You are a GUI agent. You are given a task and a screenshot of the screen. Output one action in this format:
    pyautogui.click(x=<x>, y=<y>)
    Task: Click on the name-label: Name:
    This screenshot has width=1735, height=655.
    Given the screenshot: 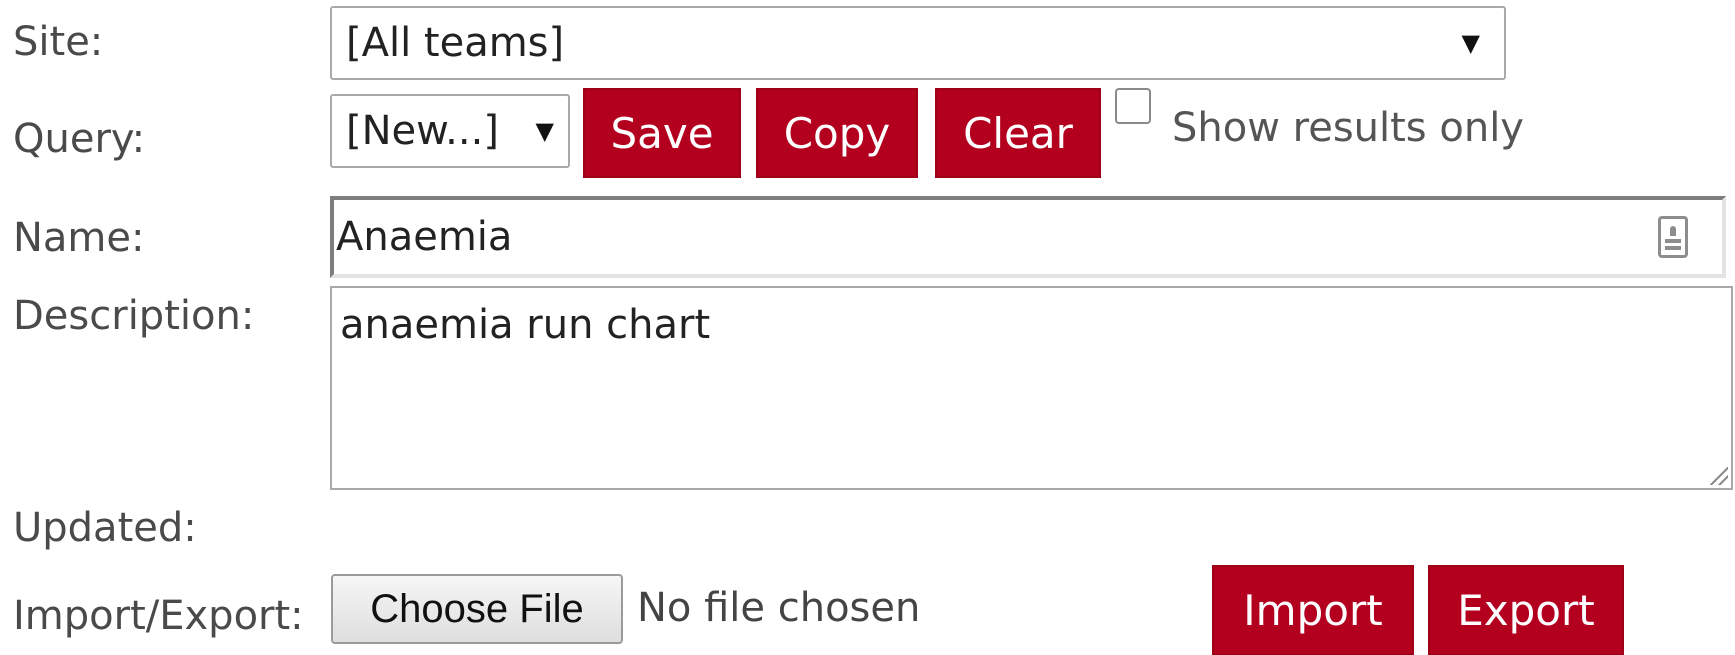 What is the action you would take?
    pyautogui.click(x=79, y=238)
    